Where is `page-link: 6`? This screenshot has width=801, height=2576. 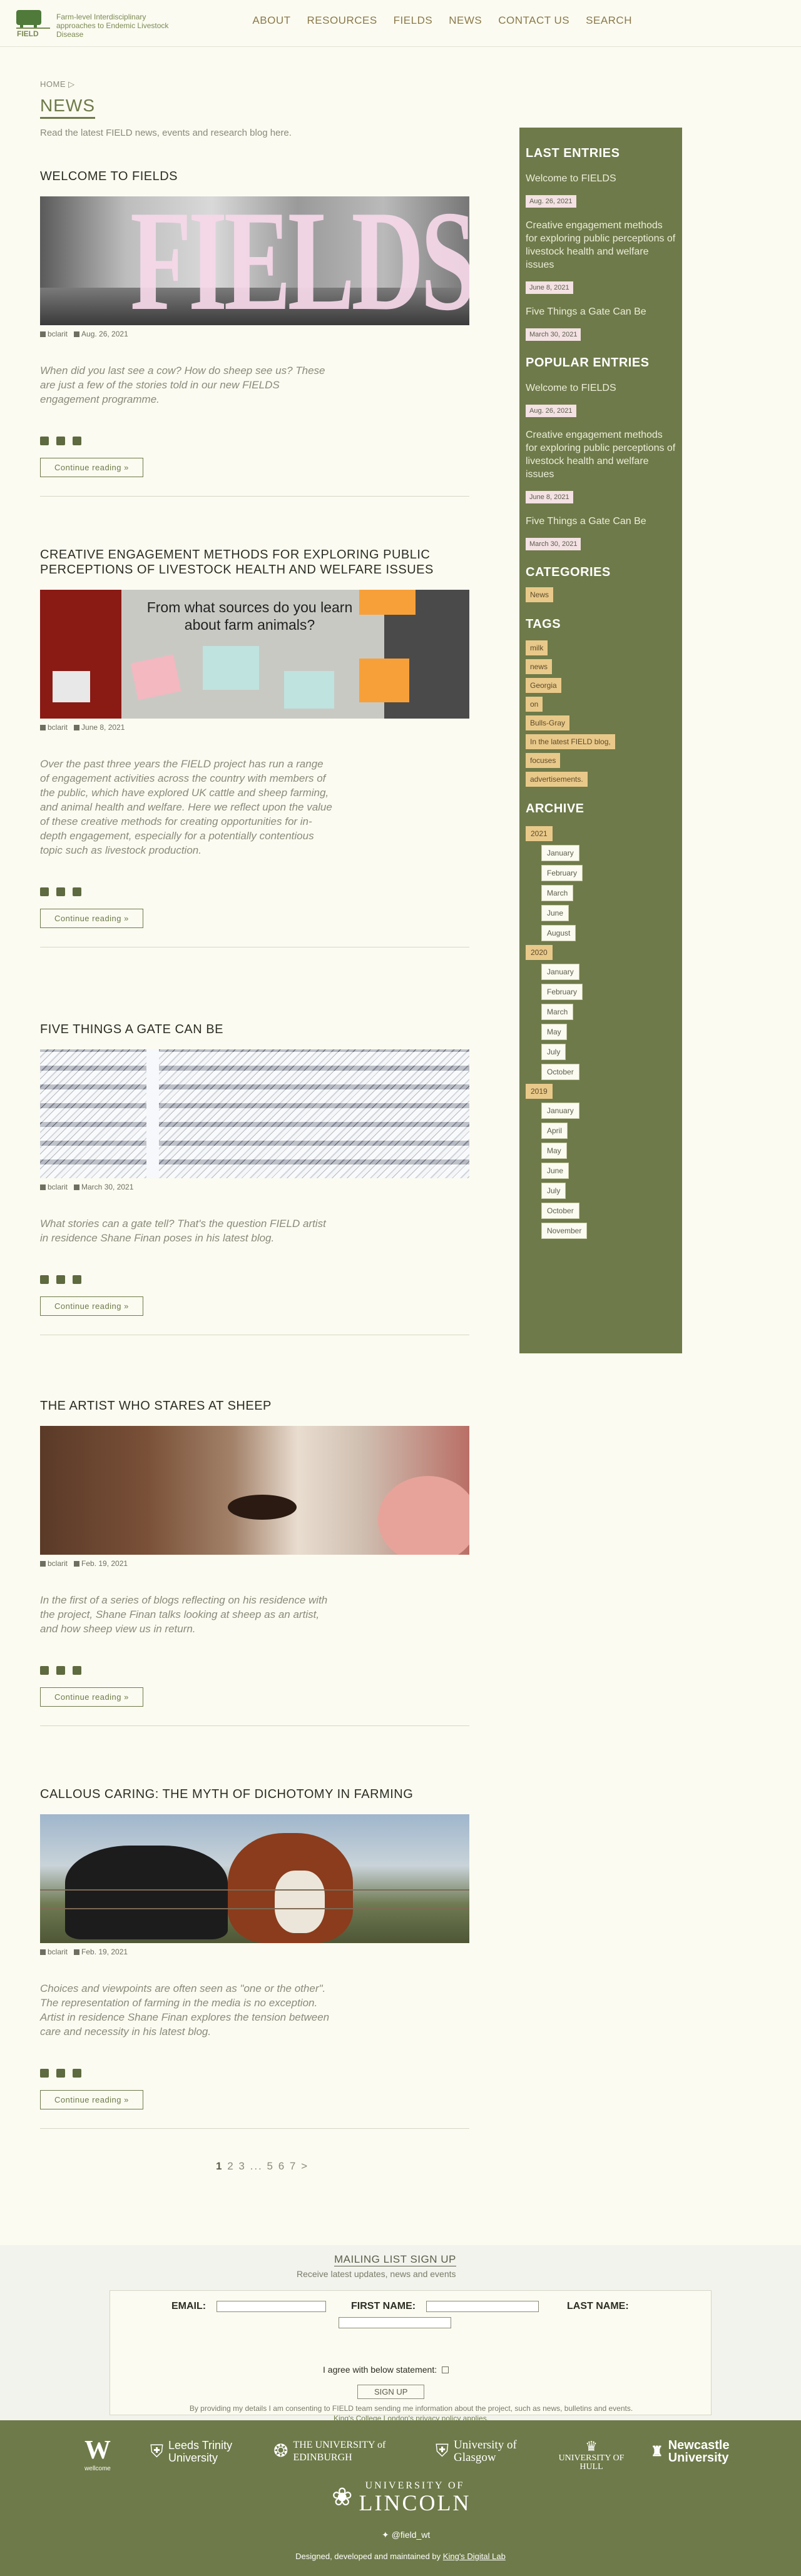
page-link: 6 is located at coordinates (281, 2166).